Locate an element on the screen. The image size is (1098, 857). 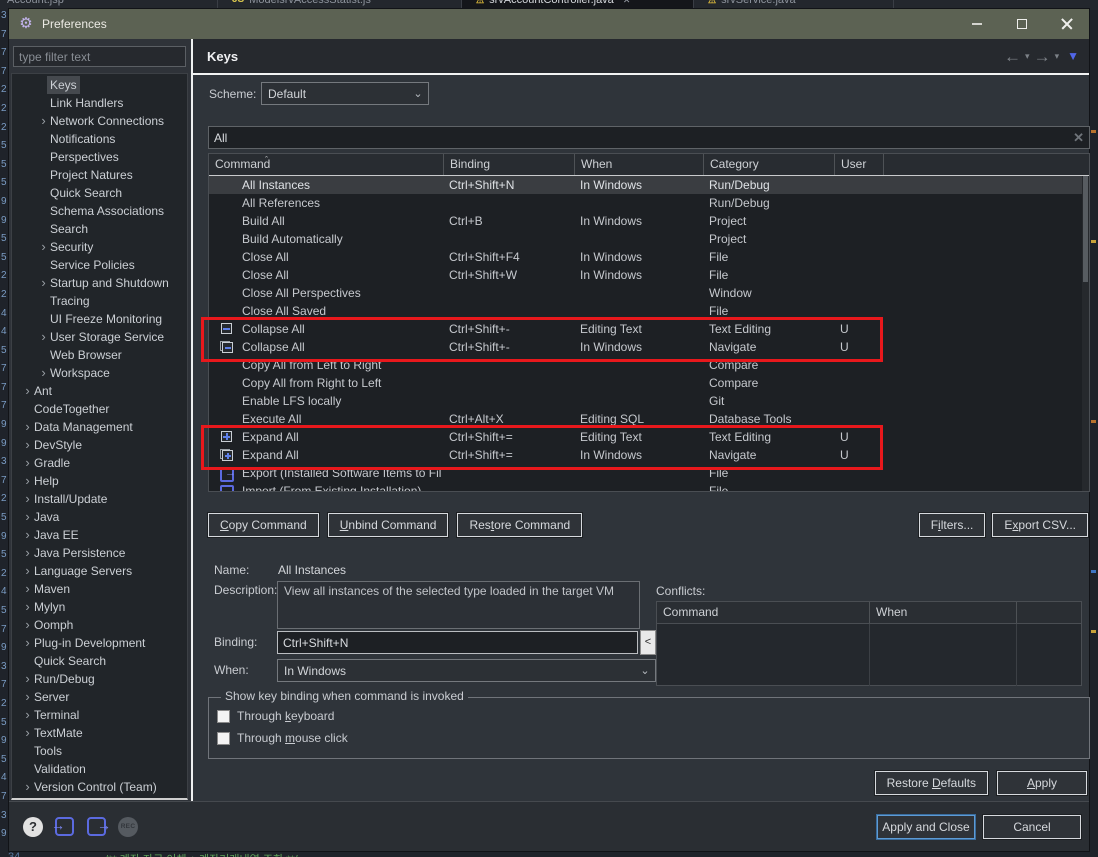
tree-item: Ant is located at coordinates (99, 391).